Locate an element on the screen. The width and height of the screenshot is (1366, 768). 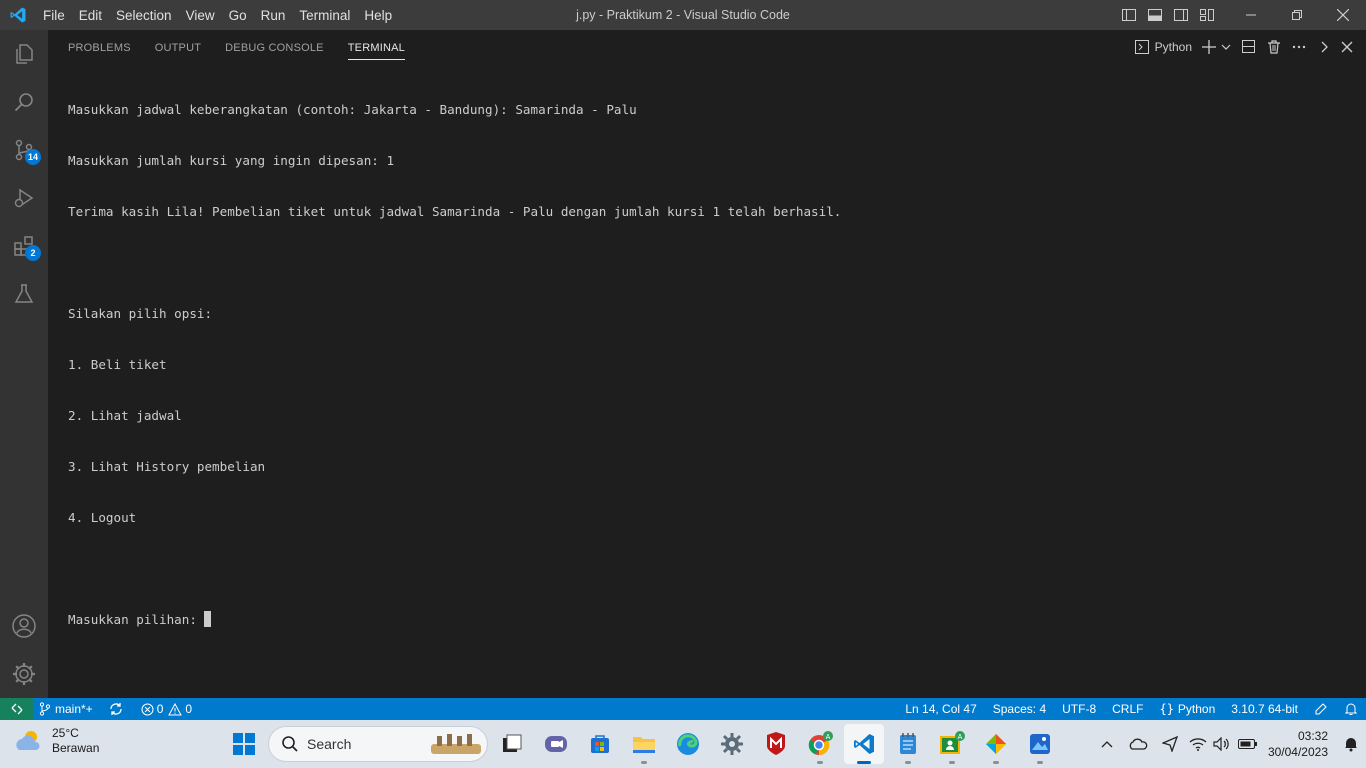
python-interpreter: 3.10.7 64-bit is located at coordinates (1264, 709).